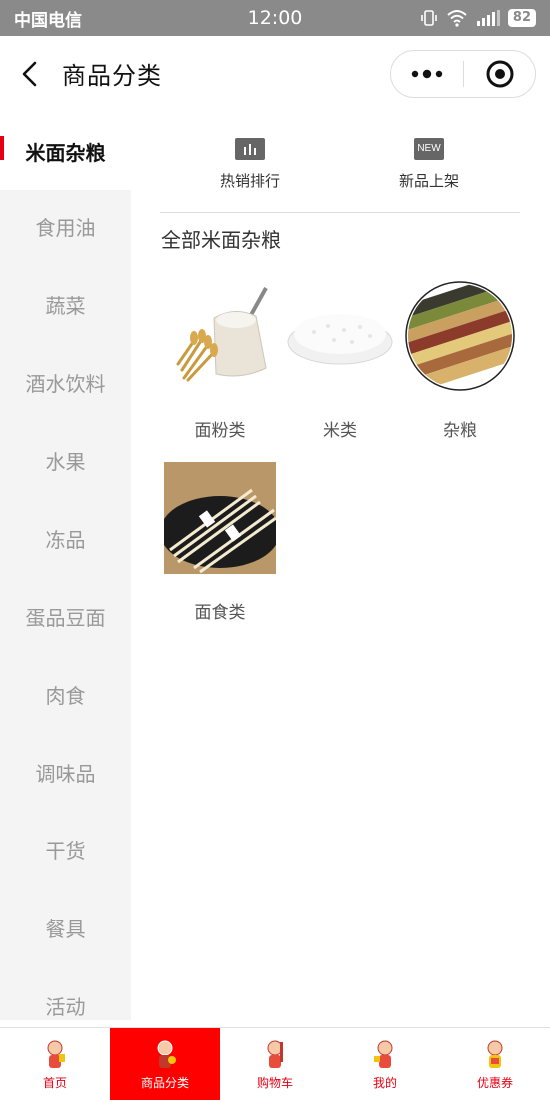 The height and width of the screenshot is (1100, 550). I want to click on rice-bowl-image, so click(340, 336).